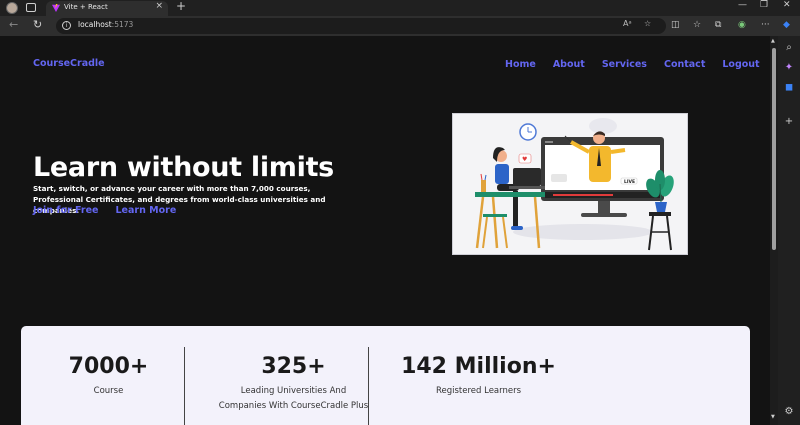 The image size is (800, 425). I want to click on copilot-icon: ◆, so click(786, 25).